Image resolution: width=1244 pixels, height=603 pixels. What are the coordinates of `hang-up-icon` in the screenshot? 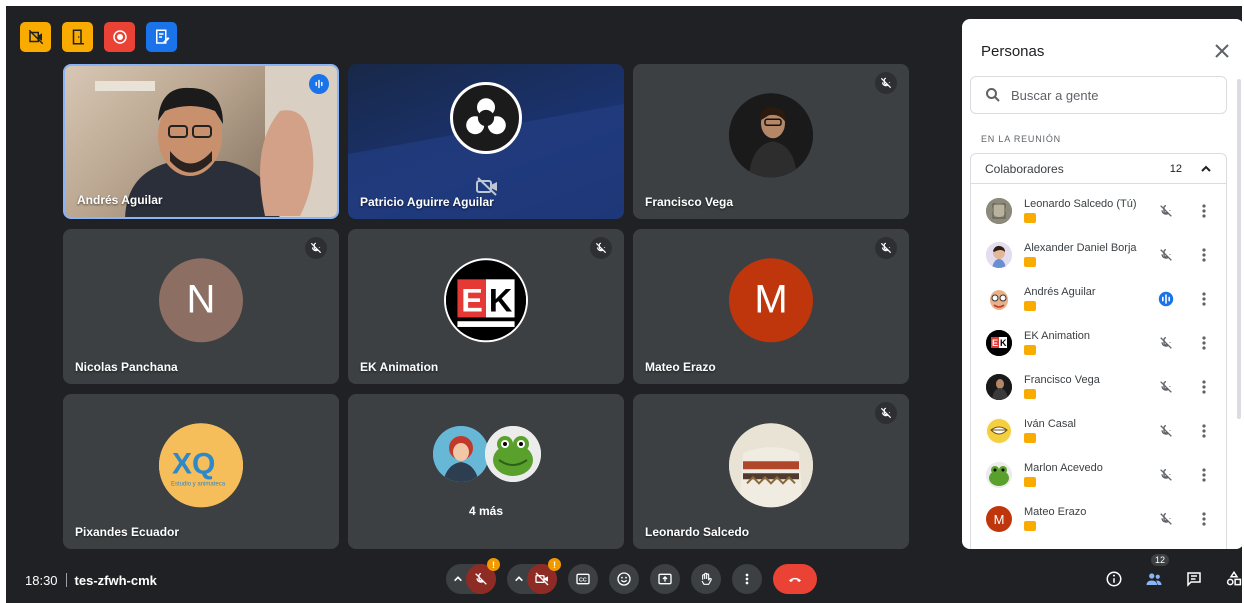 It's located at (795, 579).